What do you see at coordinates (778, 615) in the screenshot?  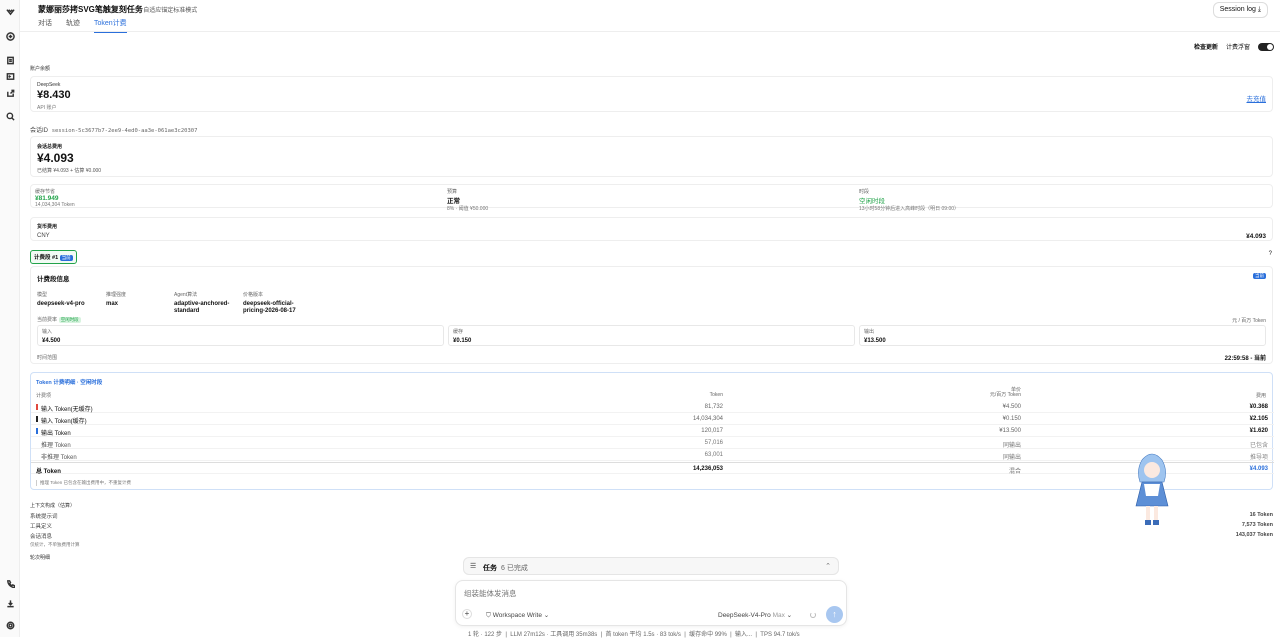 I see `effort-label: Max` at bounding box center [778, 615].